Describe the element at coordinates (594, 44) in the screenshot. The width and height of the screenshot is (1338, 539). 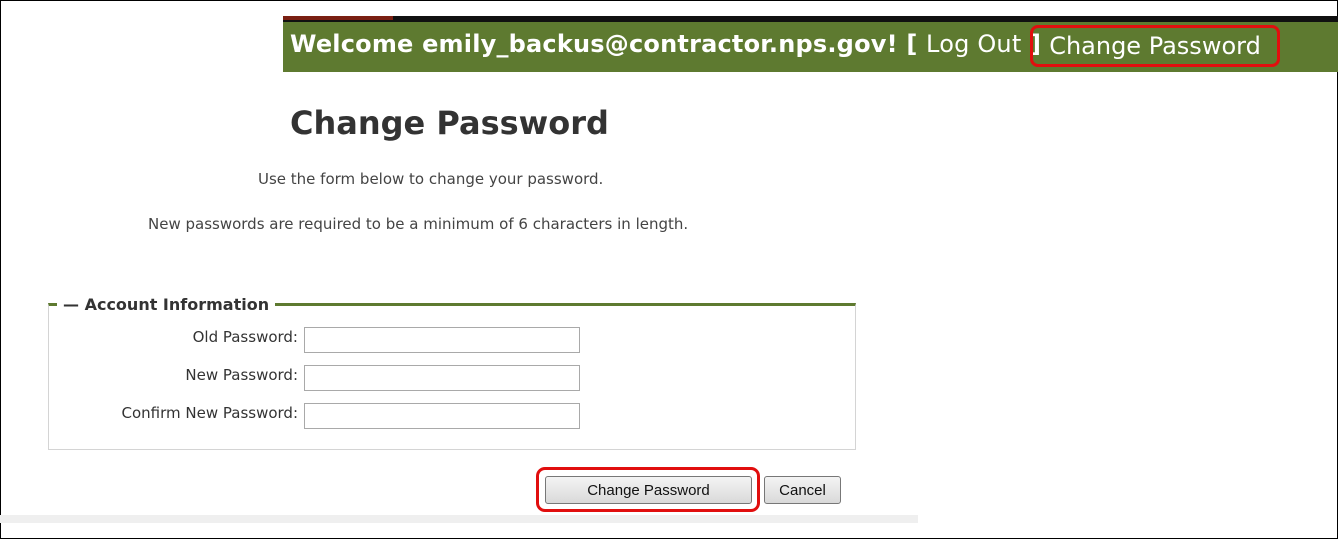
I see `welcome-text: Welcome emily_backus@contractor.nps.gov!` at that location.